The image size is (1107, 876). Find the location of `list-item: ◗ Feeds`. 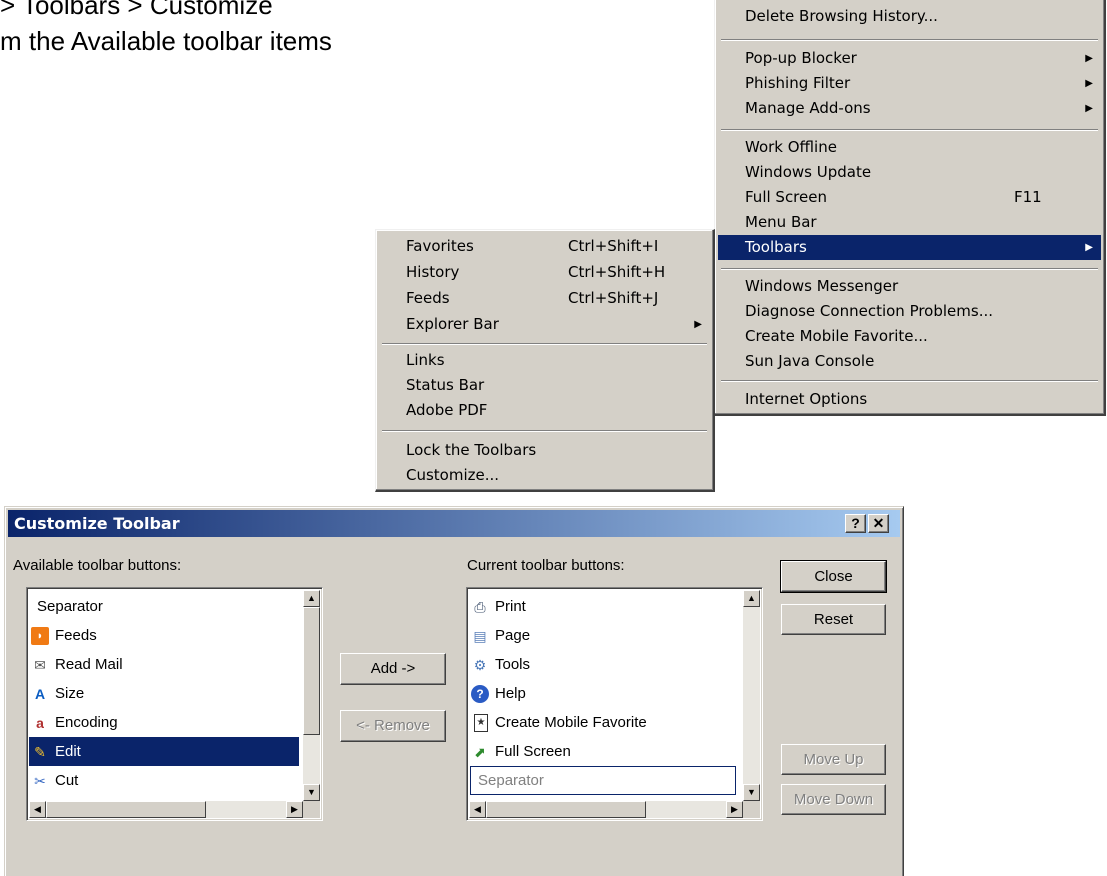

list-item: ◗ Feeds is located at coordinates (164, 635).